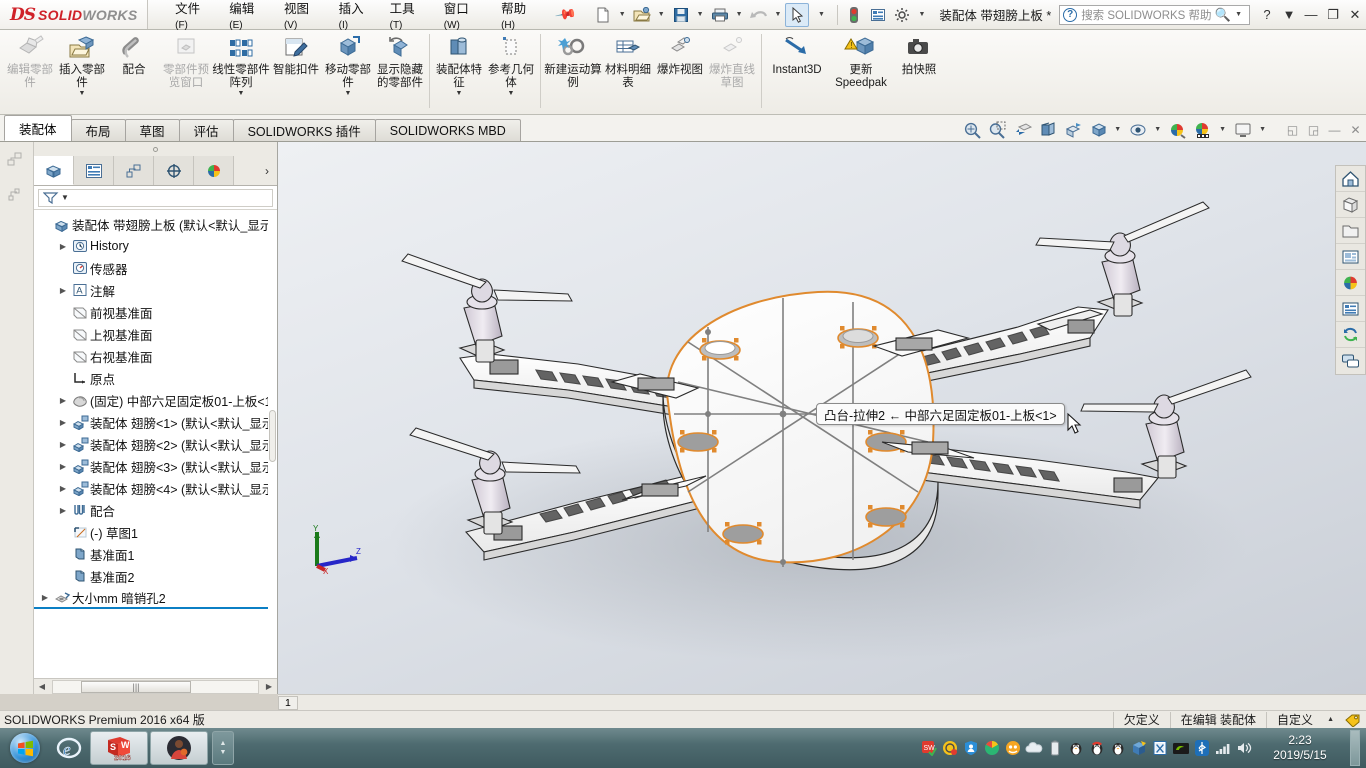  Describe the element at coordinates (797, 71) in the screenshot. I see `command-instant3d: Instant3D` at that location.